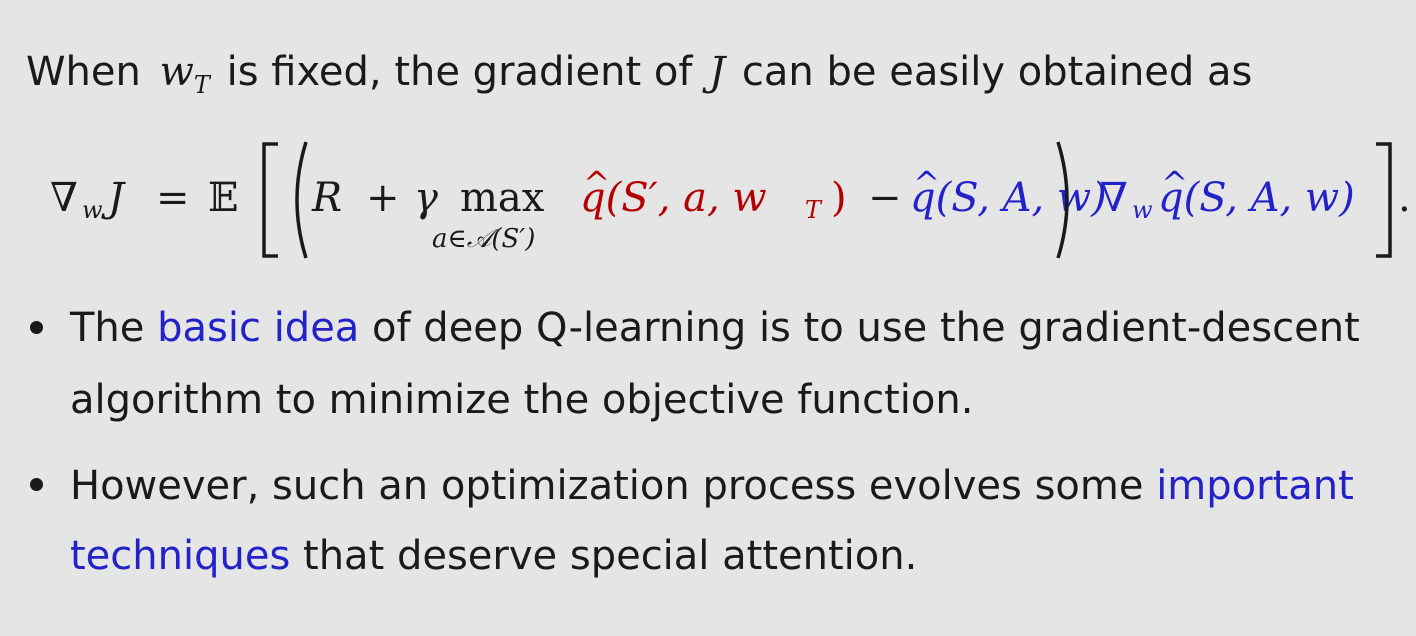  I want to click on target-q-value: q(S′, a, w, so click(673, 192).